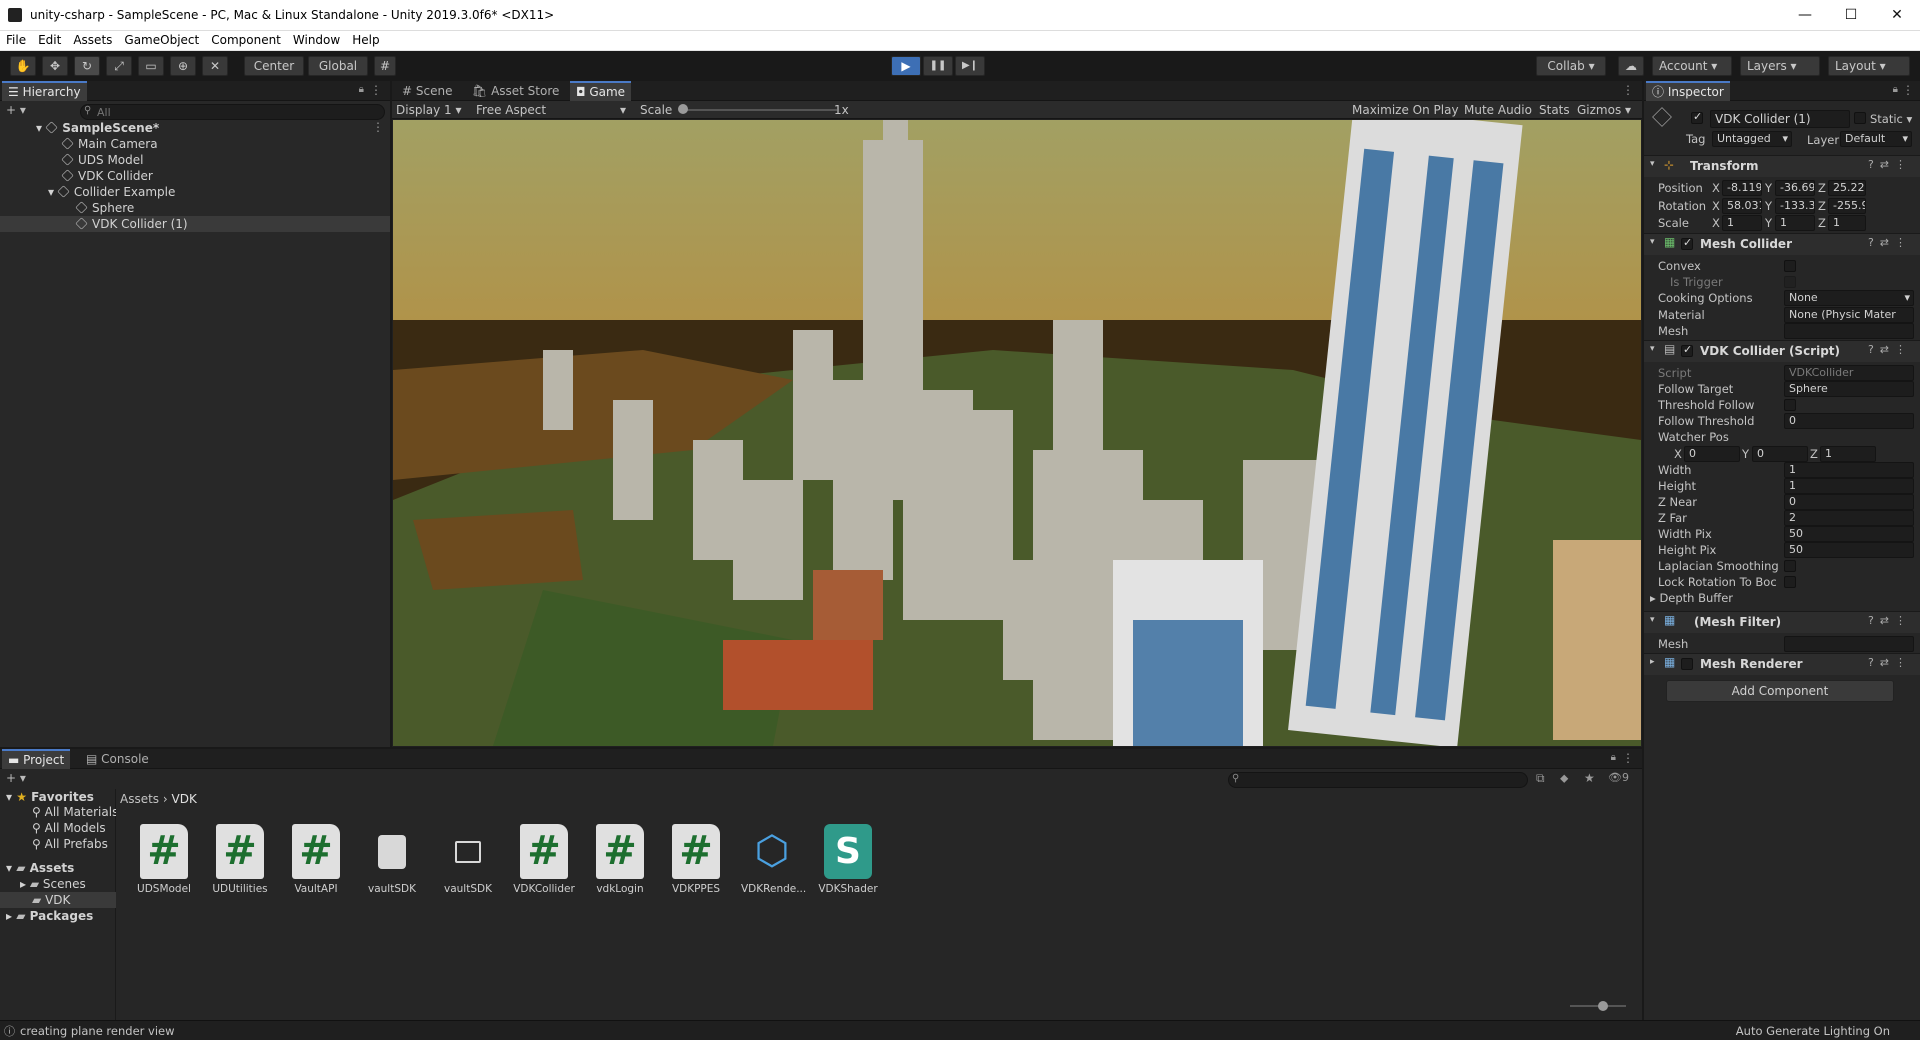 The image size is (1920, 1040). What do you see at coordinates (385, 66) in the screenshot?
I see `grid-snap-icon: #` at bounding box center [385, 66].